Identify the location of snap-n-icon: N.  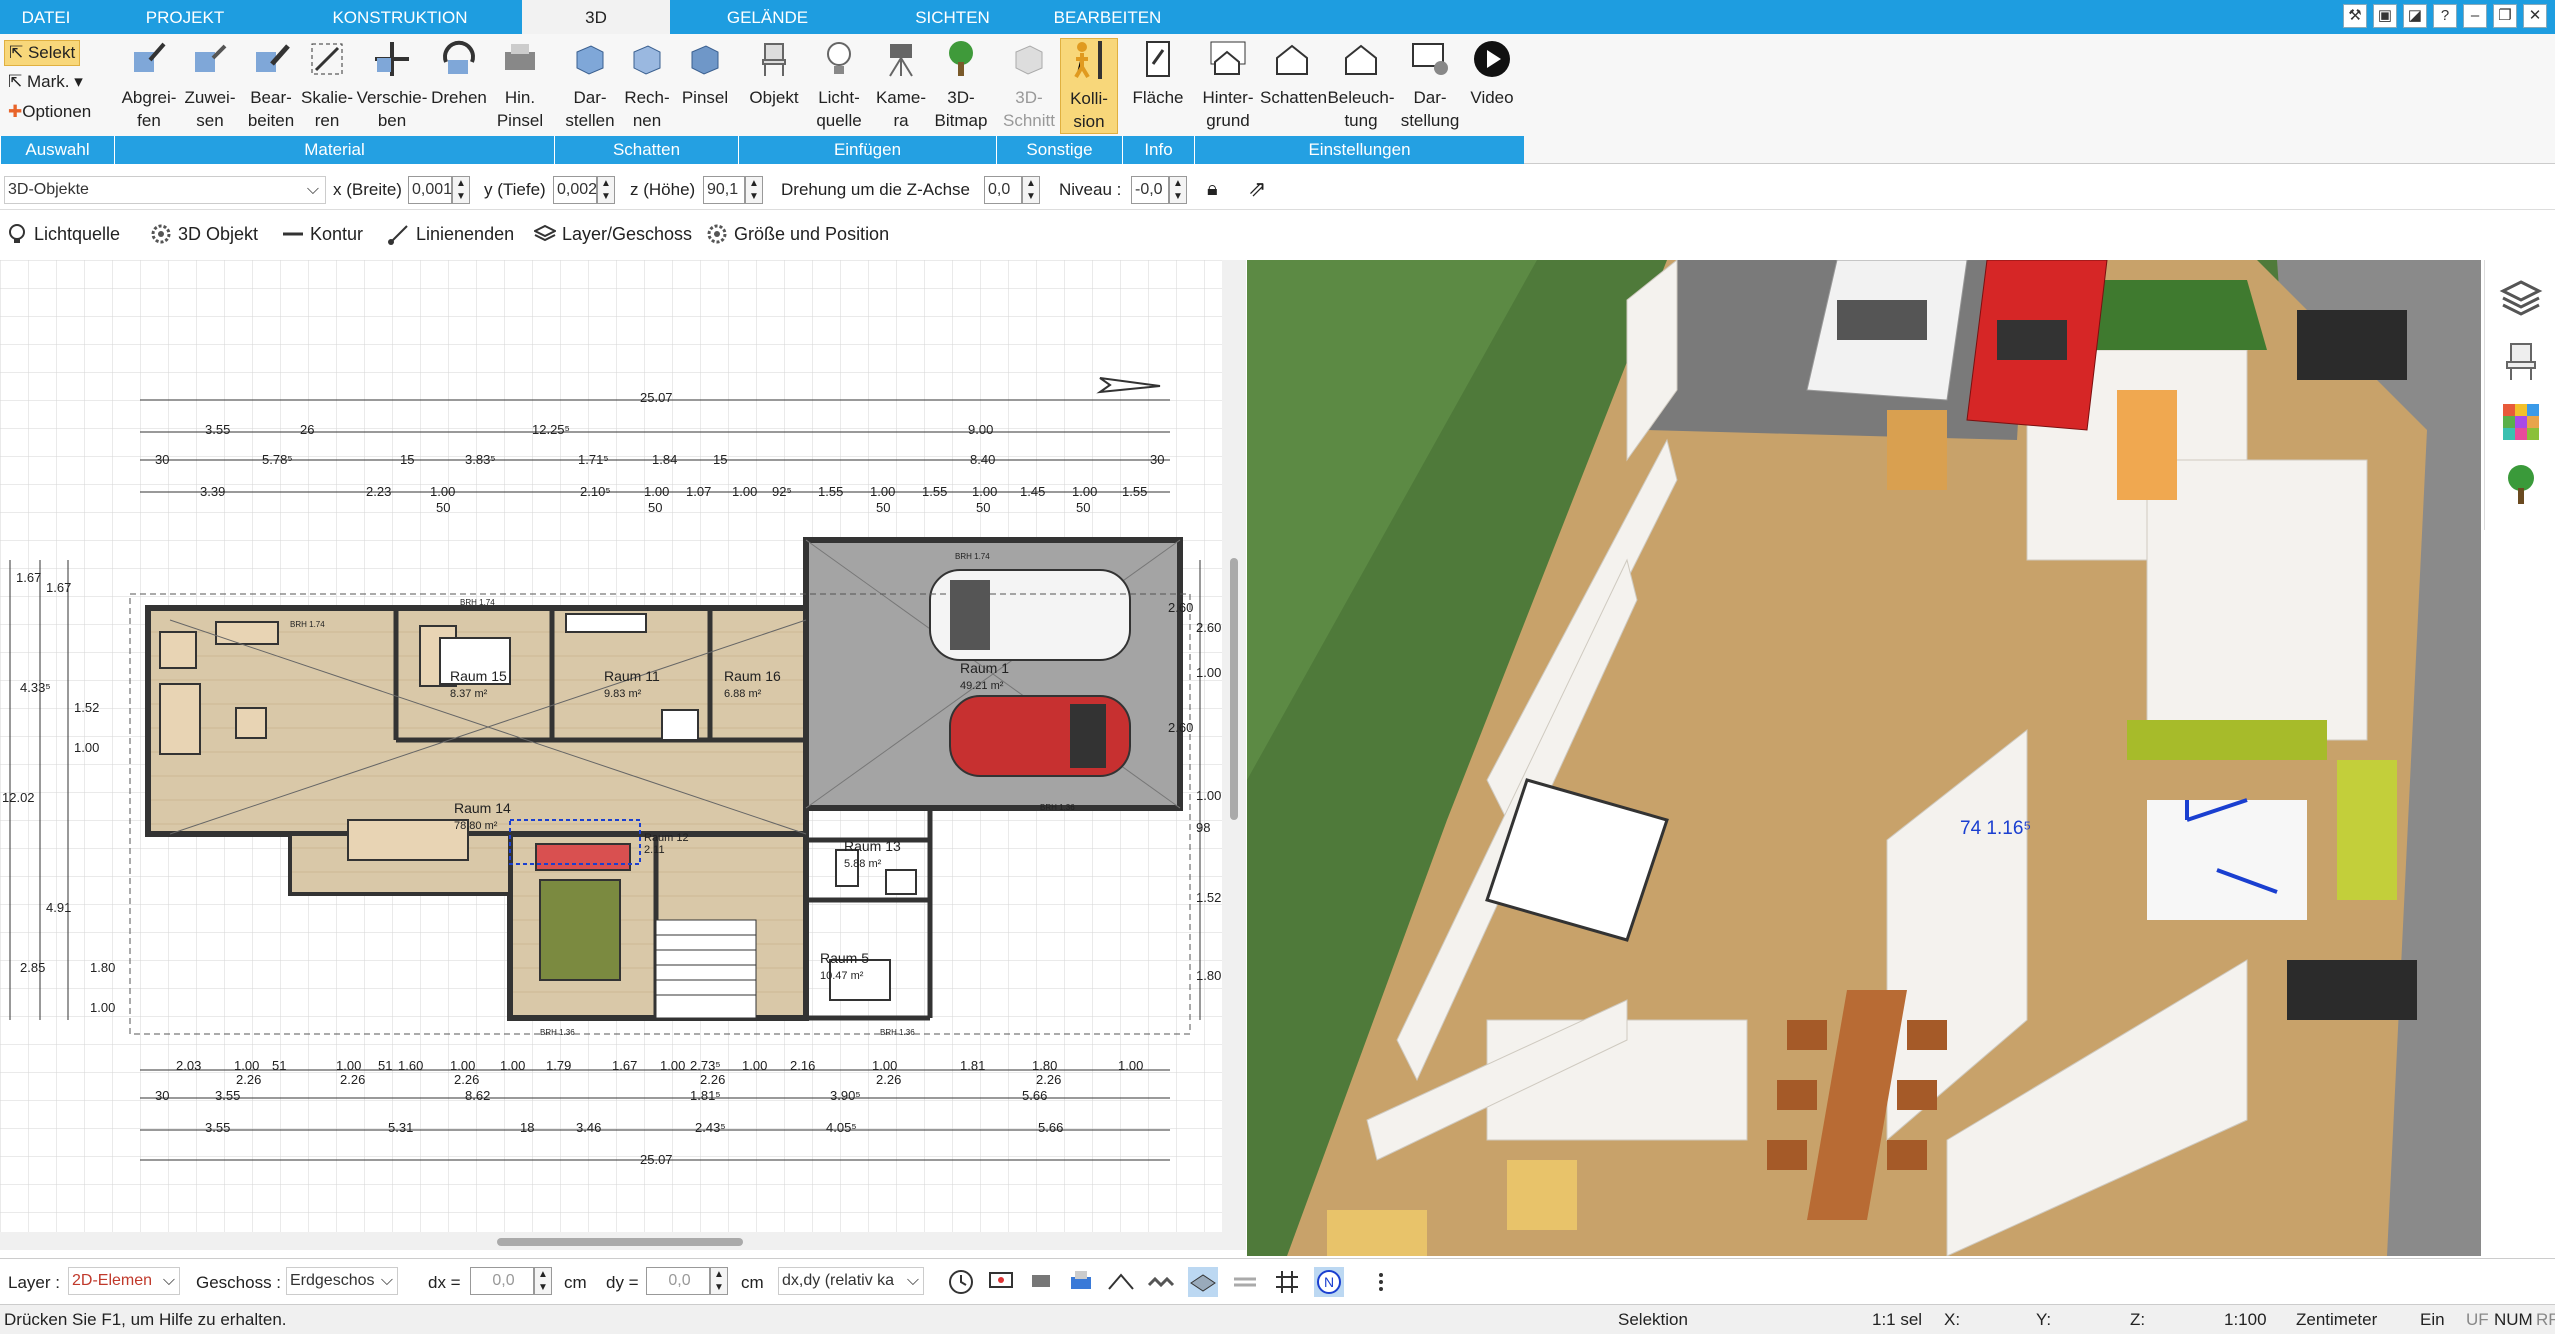
(1329, 1282).